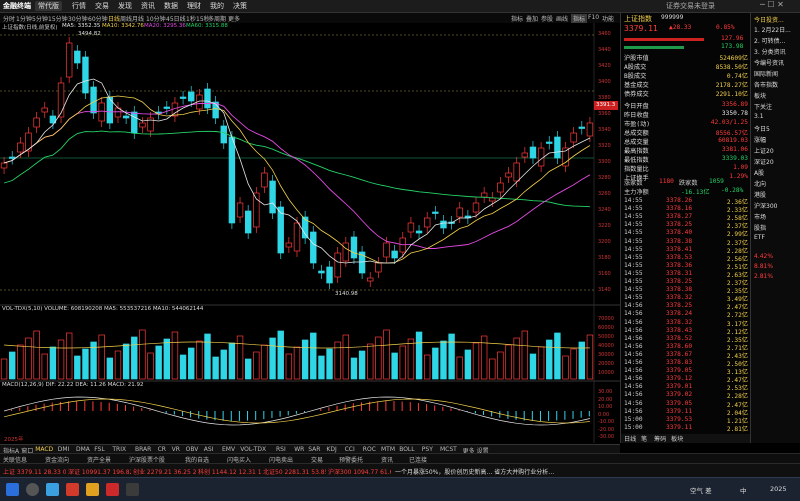 This screenshot has height=501, width=800. I want to click on news-item: 各市指数, so click(777, 84).